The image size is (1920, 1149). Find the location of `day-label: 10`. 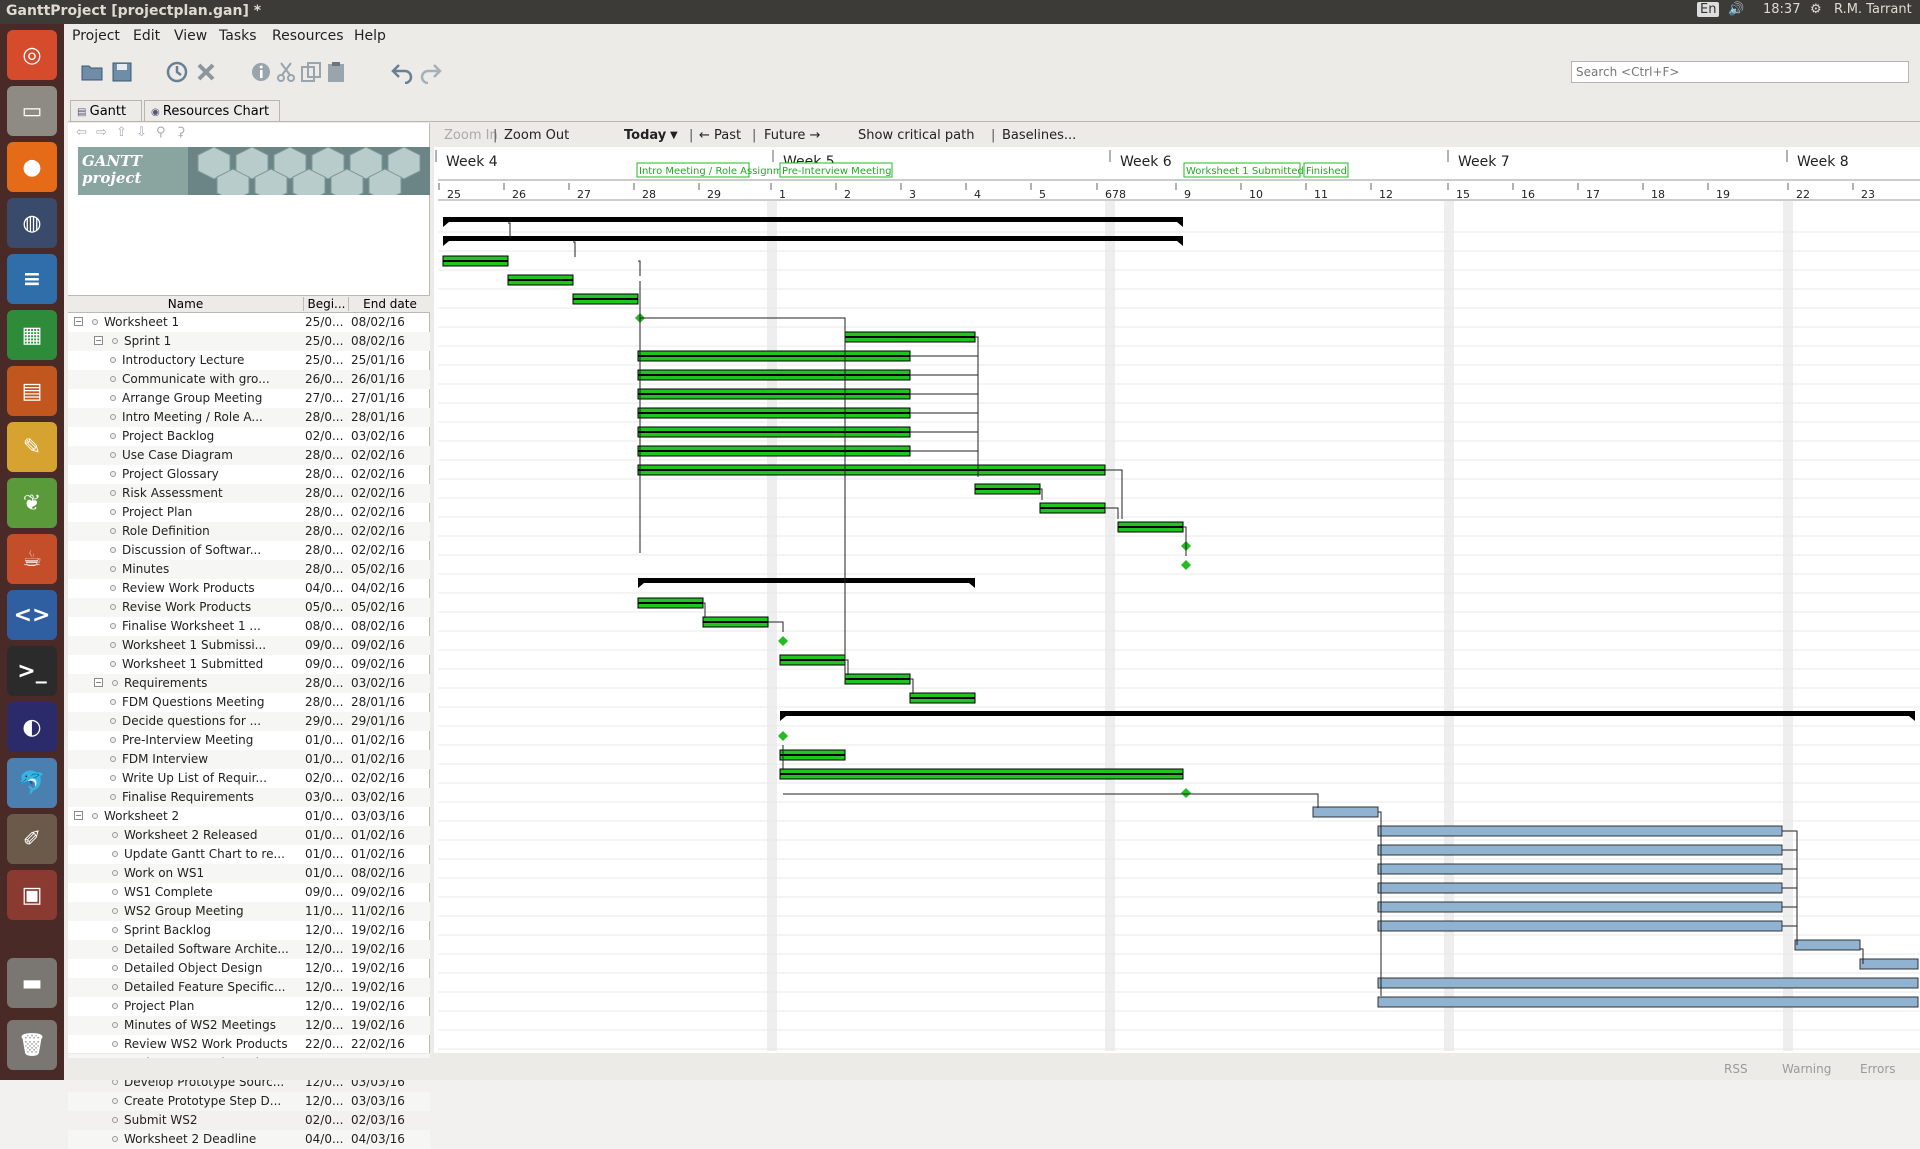

day-label: 10 is located at coordinates (1256, 194).